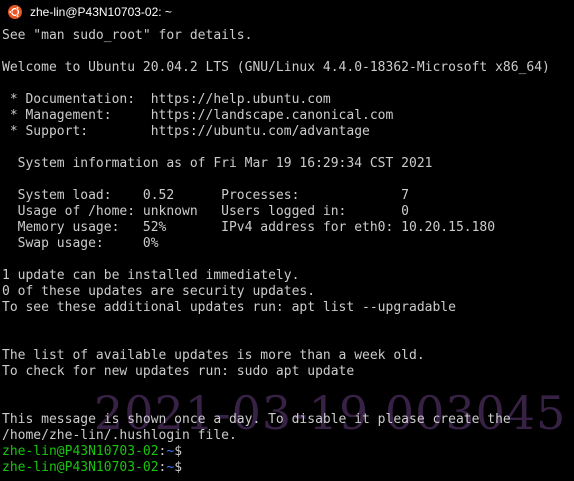 The image size is (574, 481). What do you see at coordinates (287, 12) in the screenshot?
I see `title-bar: zhe-lin@P43N10703-02: ~` at bounding box center [287, 12].